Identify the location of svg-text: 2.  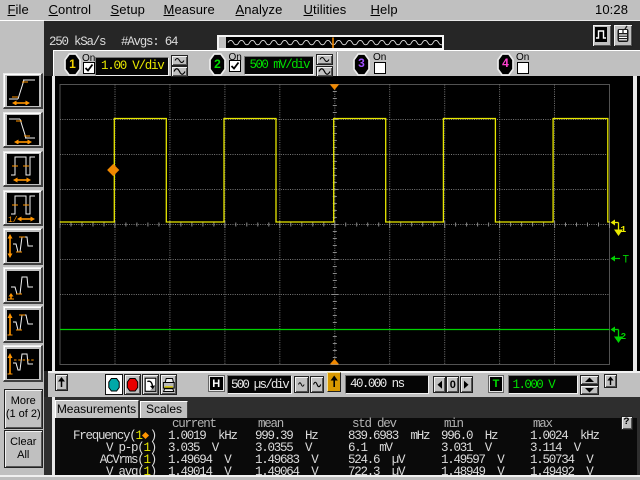
(624, 336).